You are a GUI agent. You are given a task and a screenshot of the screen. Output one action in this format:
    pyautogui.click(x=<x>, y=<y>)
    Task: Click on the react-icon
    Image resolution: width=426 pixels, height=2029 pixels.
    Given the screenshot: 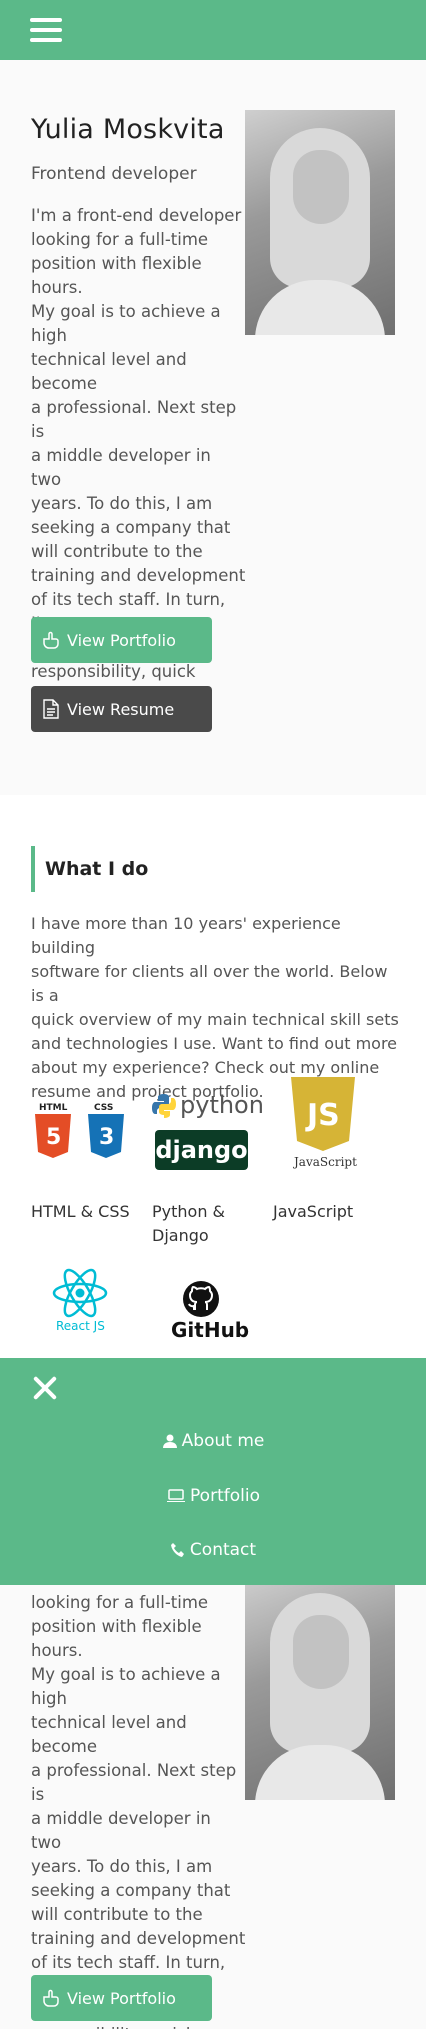 What is the action you would take?
    pyautogui.click(x=80, y=1293)
    